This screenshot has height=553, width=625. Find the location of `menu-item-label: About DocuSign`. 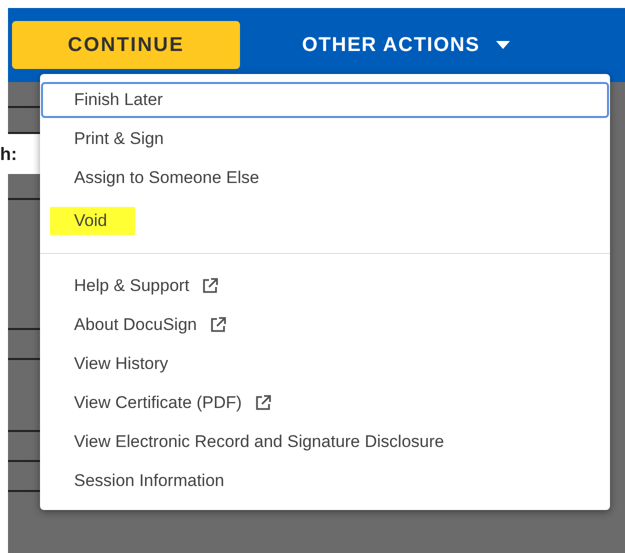

menu-item-label: About DocuSign is located at coordinates (135, 325).